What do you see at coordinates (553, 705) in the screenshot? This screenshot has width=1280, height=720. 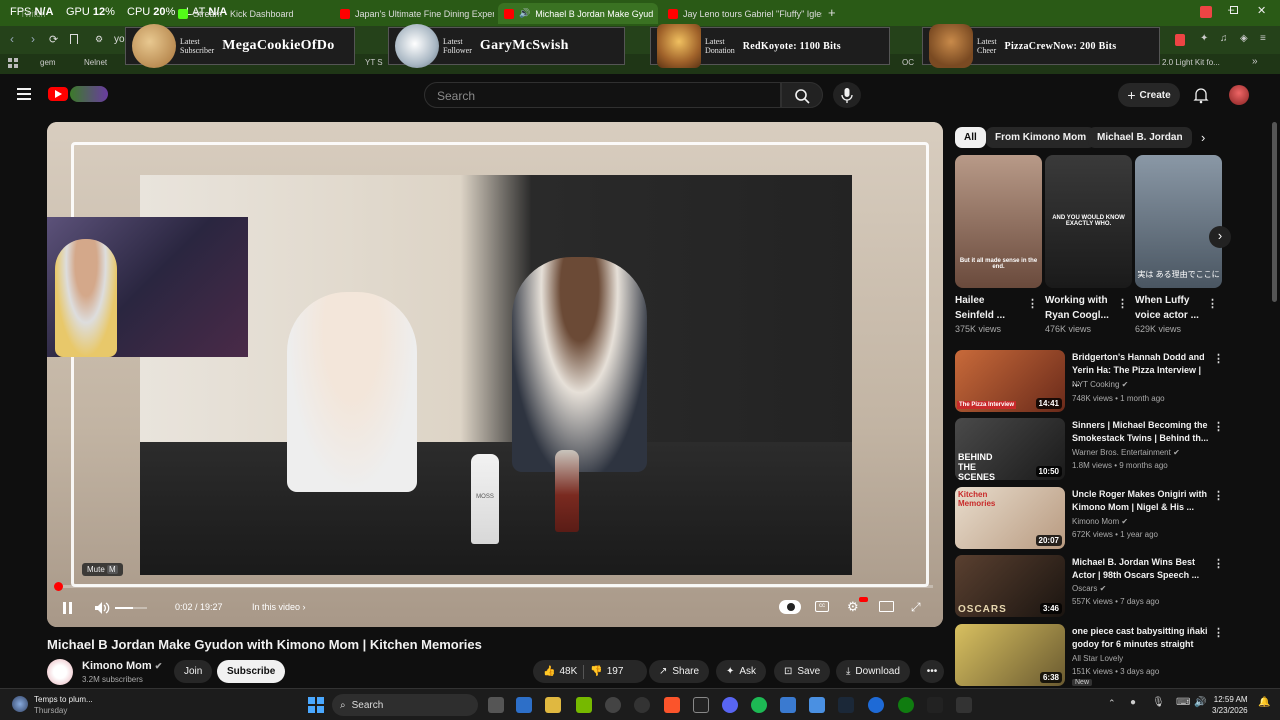 I see `file-explorer-icon` at bounding box center [553, 705].